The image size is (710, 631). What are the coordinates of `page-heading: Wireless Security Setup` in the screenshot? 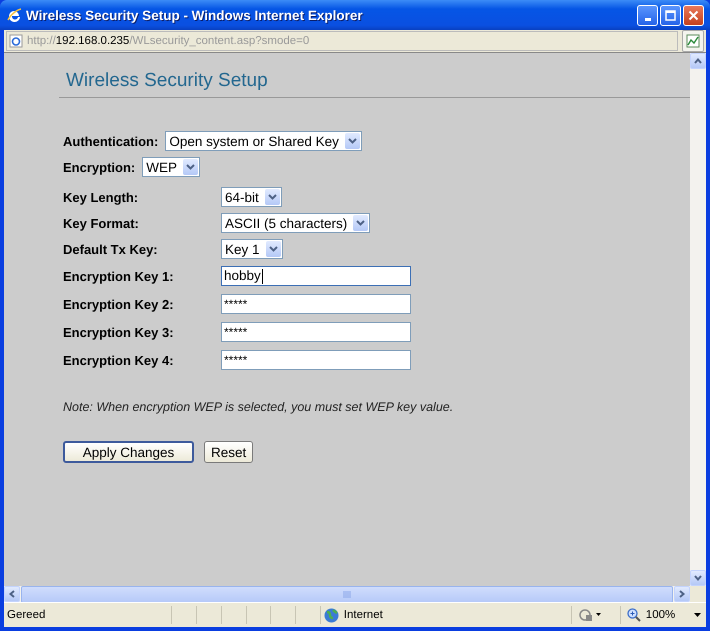 It's located at (167, 81).